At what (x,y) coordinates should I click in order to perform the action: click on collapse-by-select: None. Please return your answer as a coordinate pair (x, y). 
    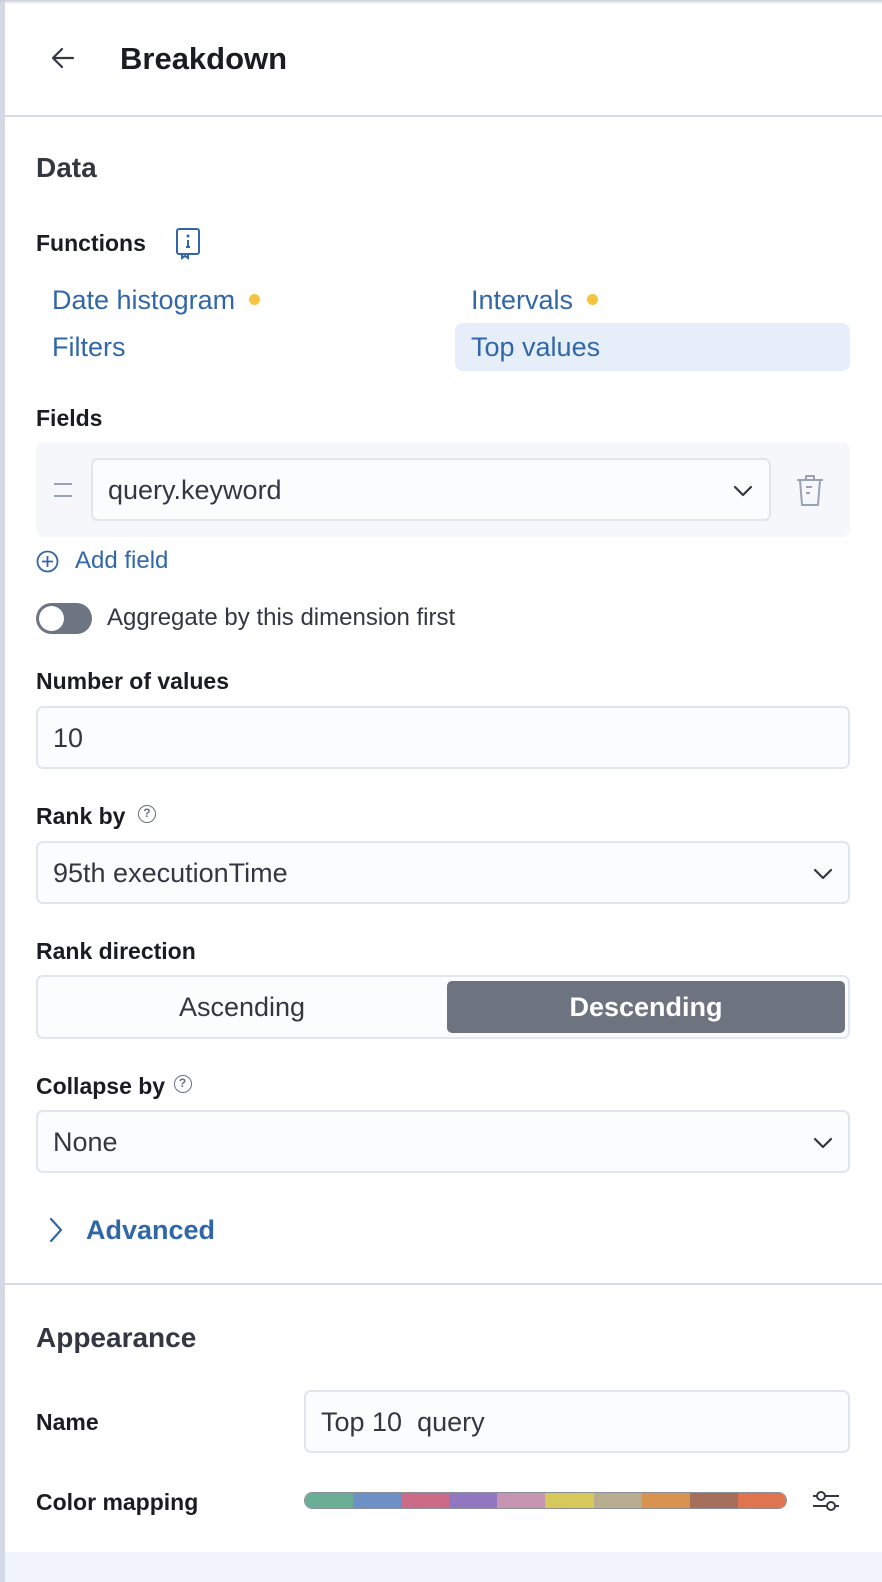
    Looking at the image, I should click on (443, 1141).